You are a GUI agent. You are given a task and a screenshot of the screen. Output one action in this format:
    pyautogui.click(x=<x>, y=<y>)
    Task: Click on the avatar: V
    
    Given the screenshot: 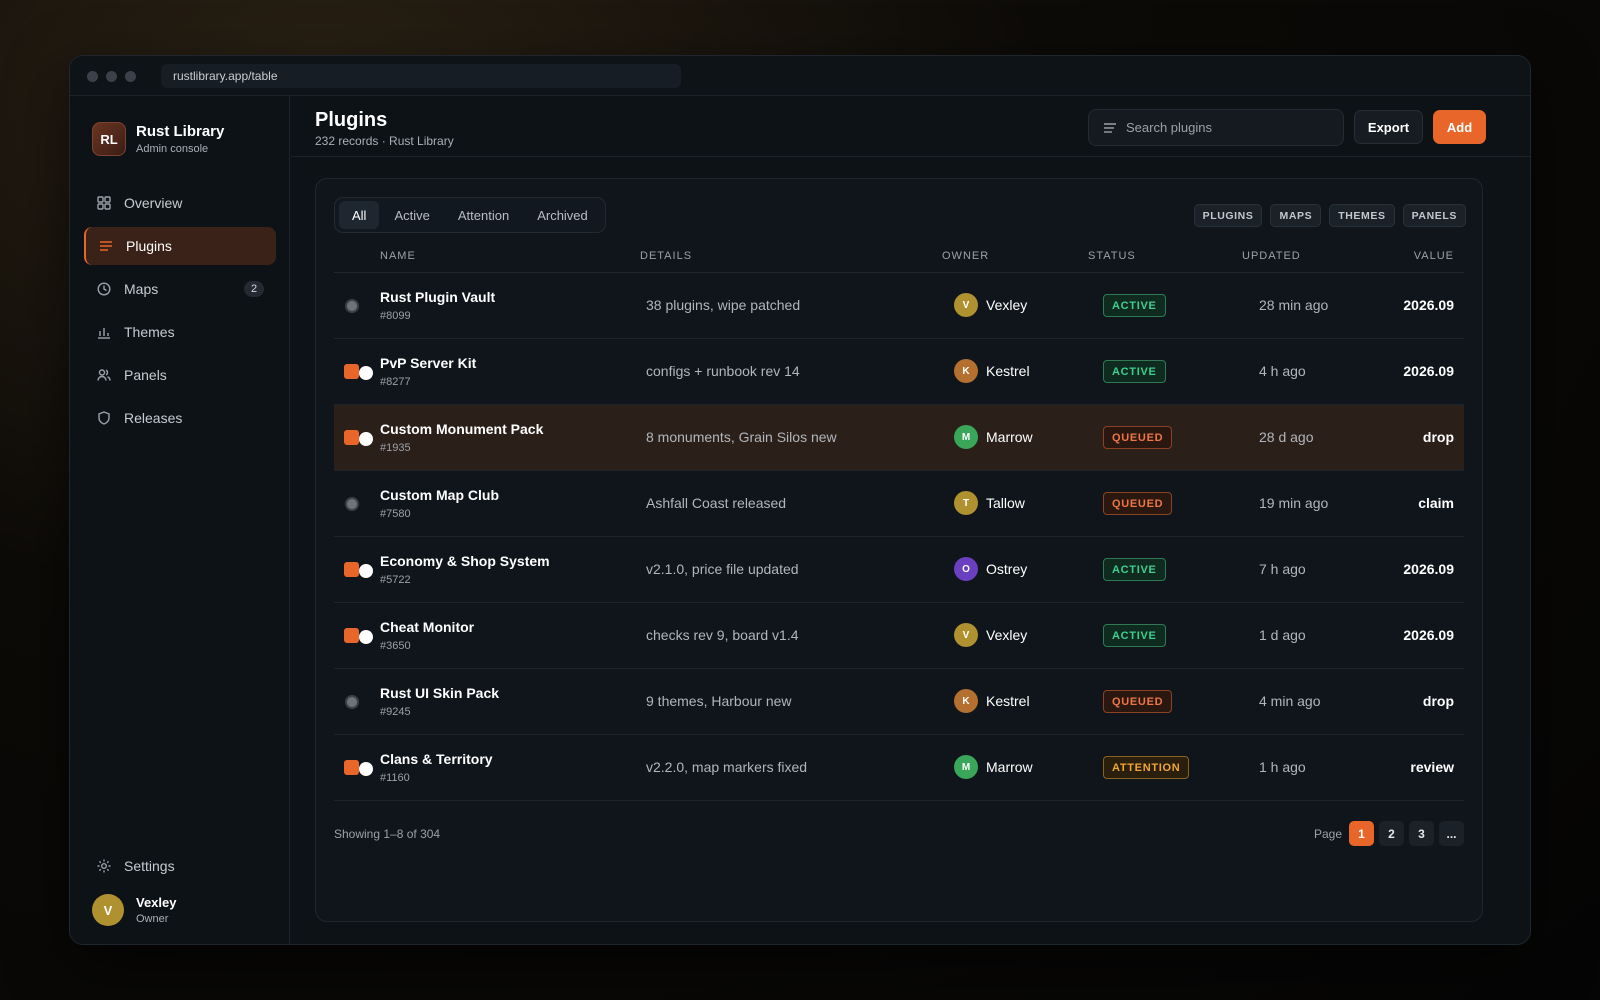 What is the action you would take?
    pyautogui.click(x=108, y=910)
    